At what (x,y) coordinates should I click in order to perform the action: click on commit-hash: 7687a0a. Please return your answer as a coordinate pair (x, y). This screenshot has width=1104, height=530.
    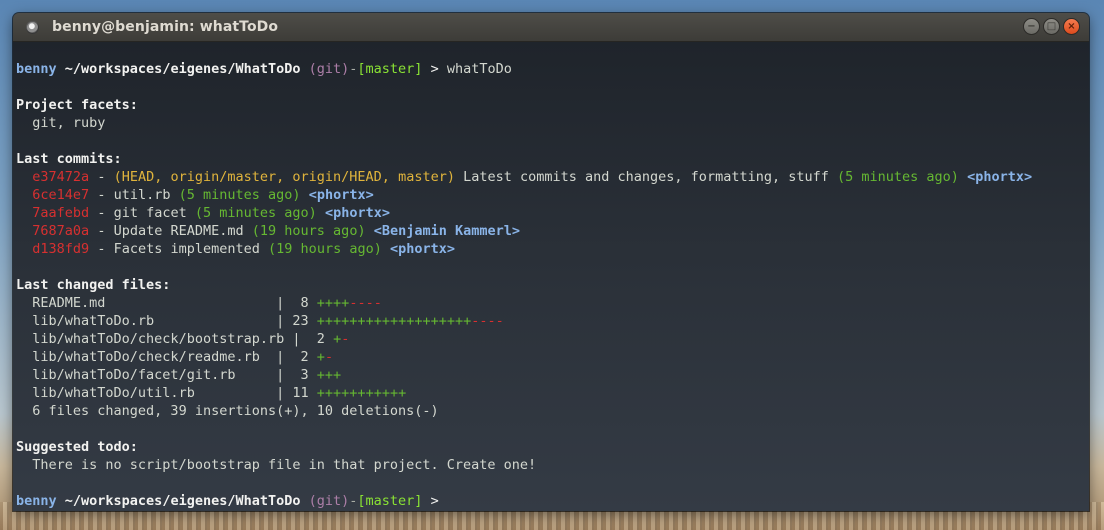
    Looking at the image, I should click on (61, 231).